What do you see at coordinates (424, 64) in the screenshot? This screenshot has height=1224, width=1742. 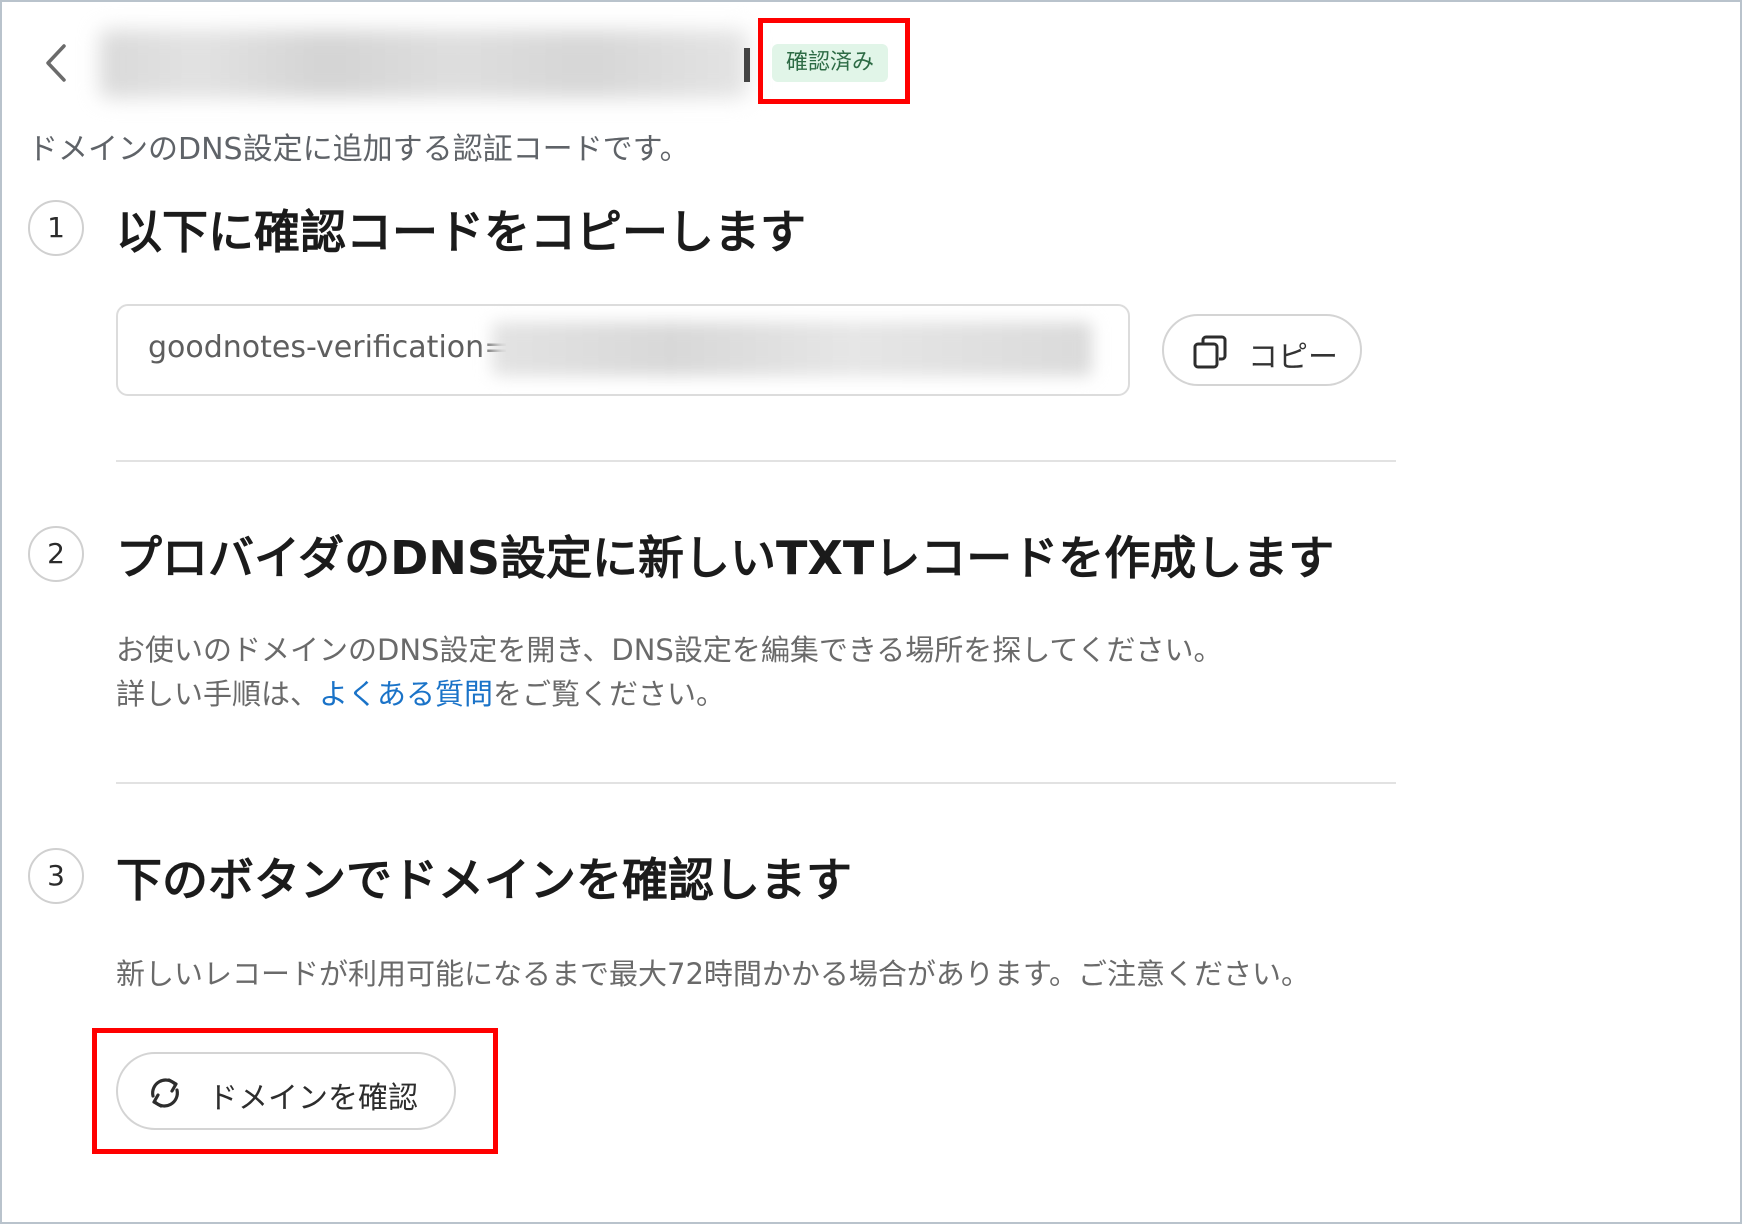 I see `domain-name-redacted` at bounding box center [424, 64].